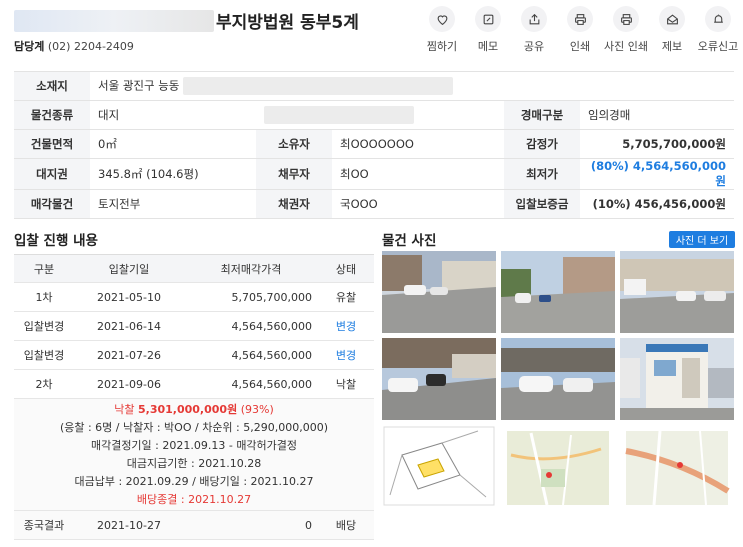  Describe the element at coordinates (129, 268) in the screenshot. I see `col-date: 입찰기일` at that location.